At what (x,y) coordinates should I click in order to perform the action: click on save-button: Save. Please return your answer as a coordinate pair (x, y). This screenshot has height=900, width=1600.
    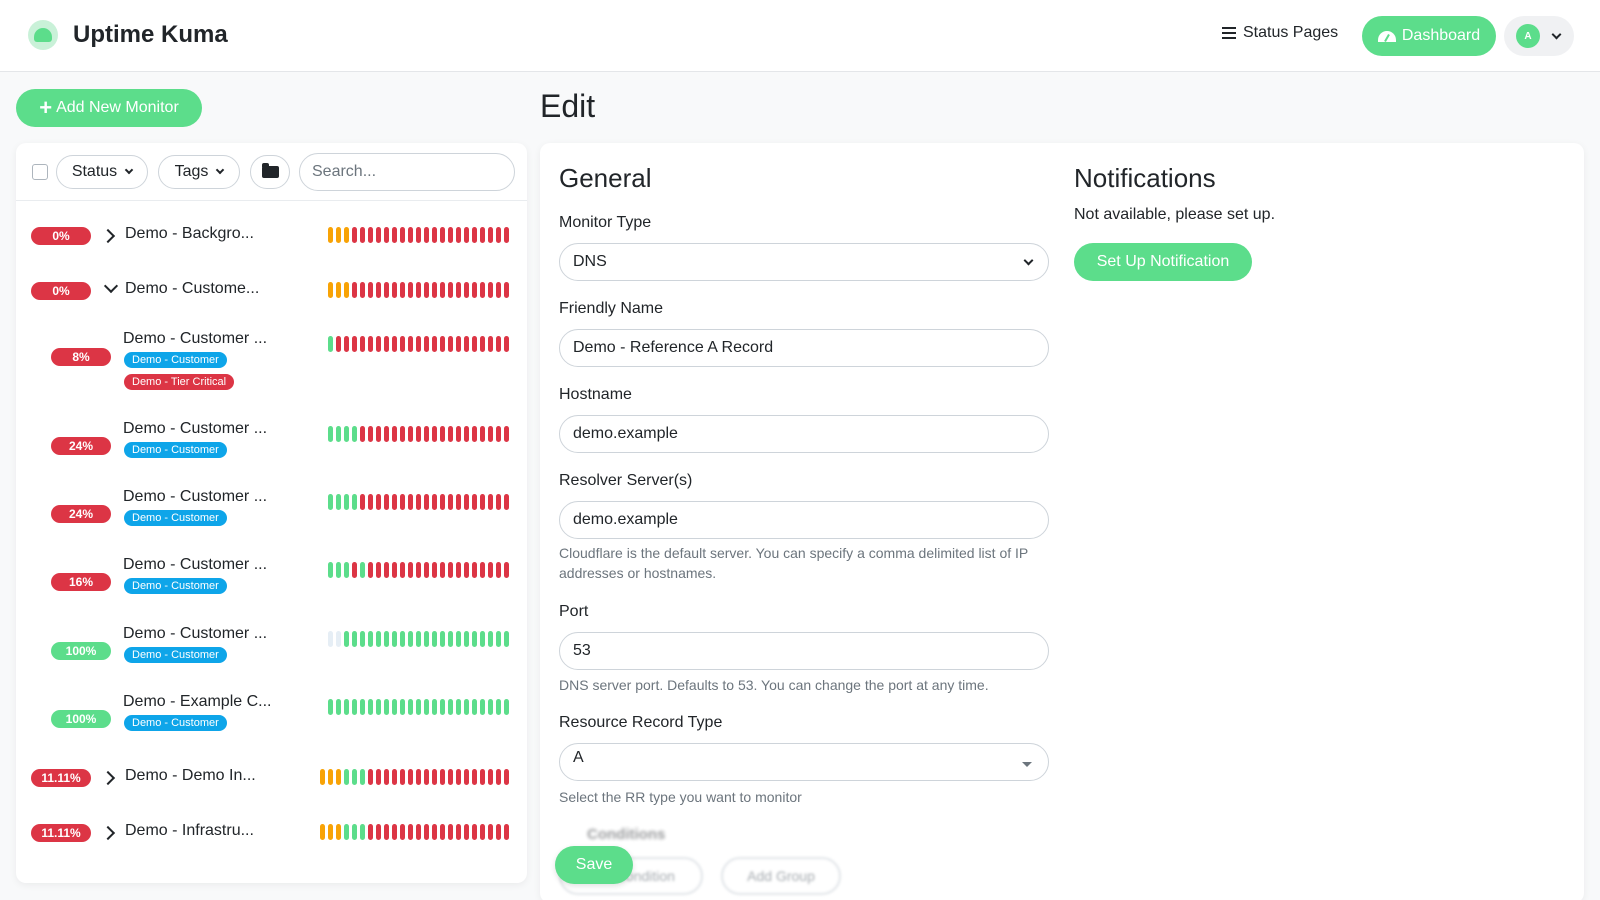
    Looking at the image, I should click on (594, 865).